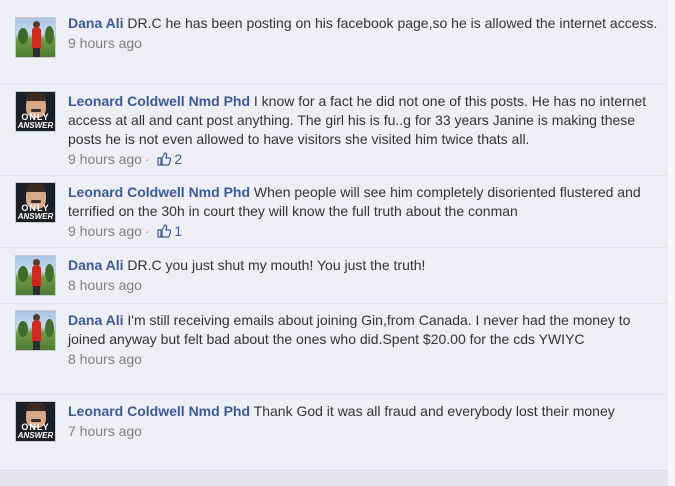 The image size is (675, 486). I want to click on window-edge, so click(671, 242).